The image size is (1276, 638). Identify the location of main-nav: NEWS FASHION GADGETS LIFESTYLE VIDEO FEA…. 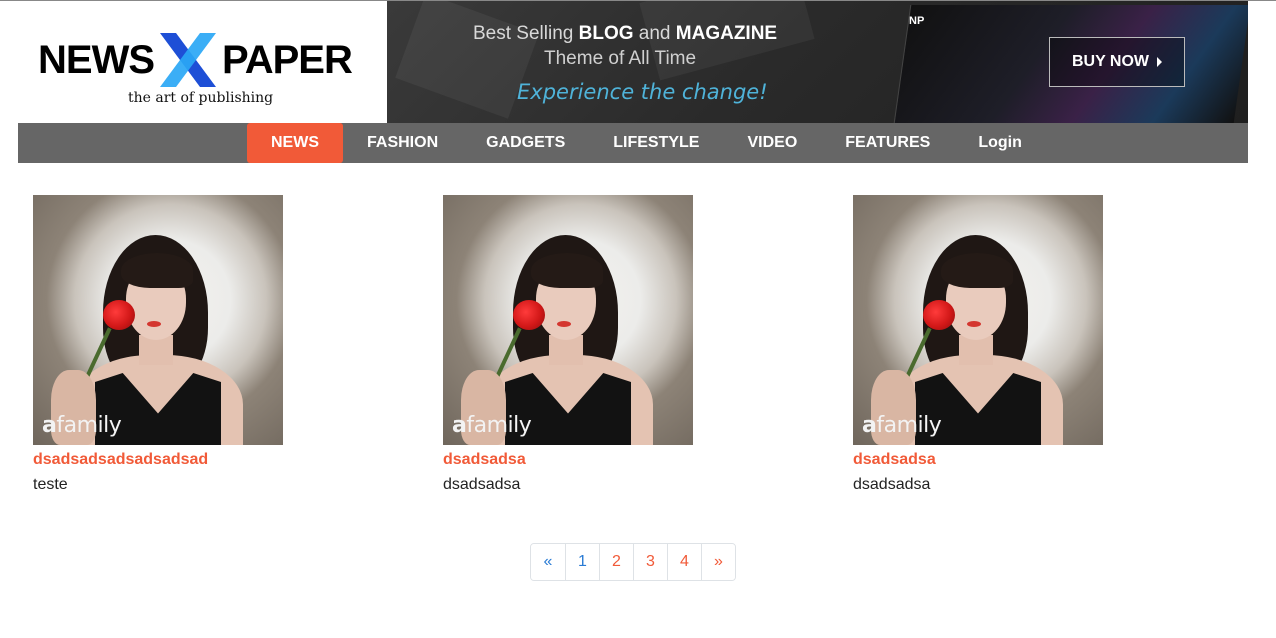
(633, 143).